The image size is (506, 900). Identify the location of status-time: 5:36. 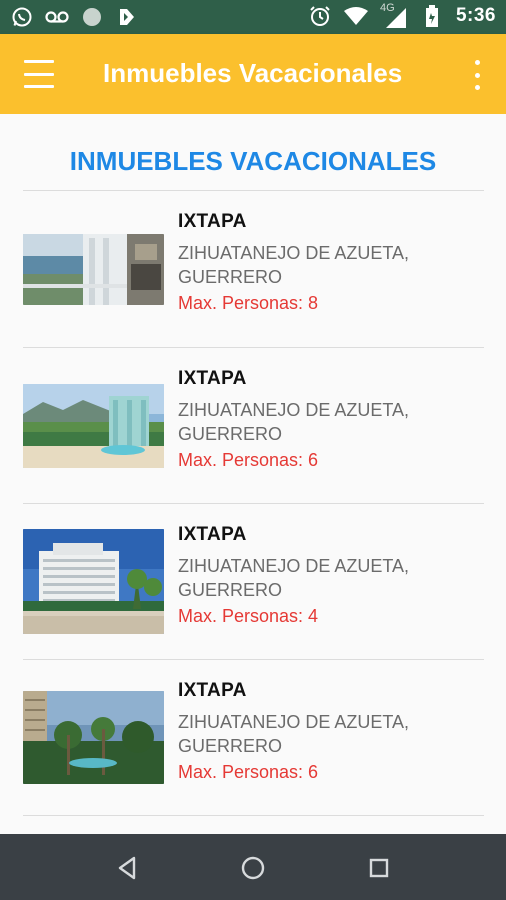
(475, 15).